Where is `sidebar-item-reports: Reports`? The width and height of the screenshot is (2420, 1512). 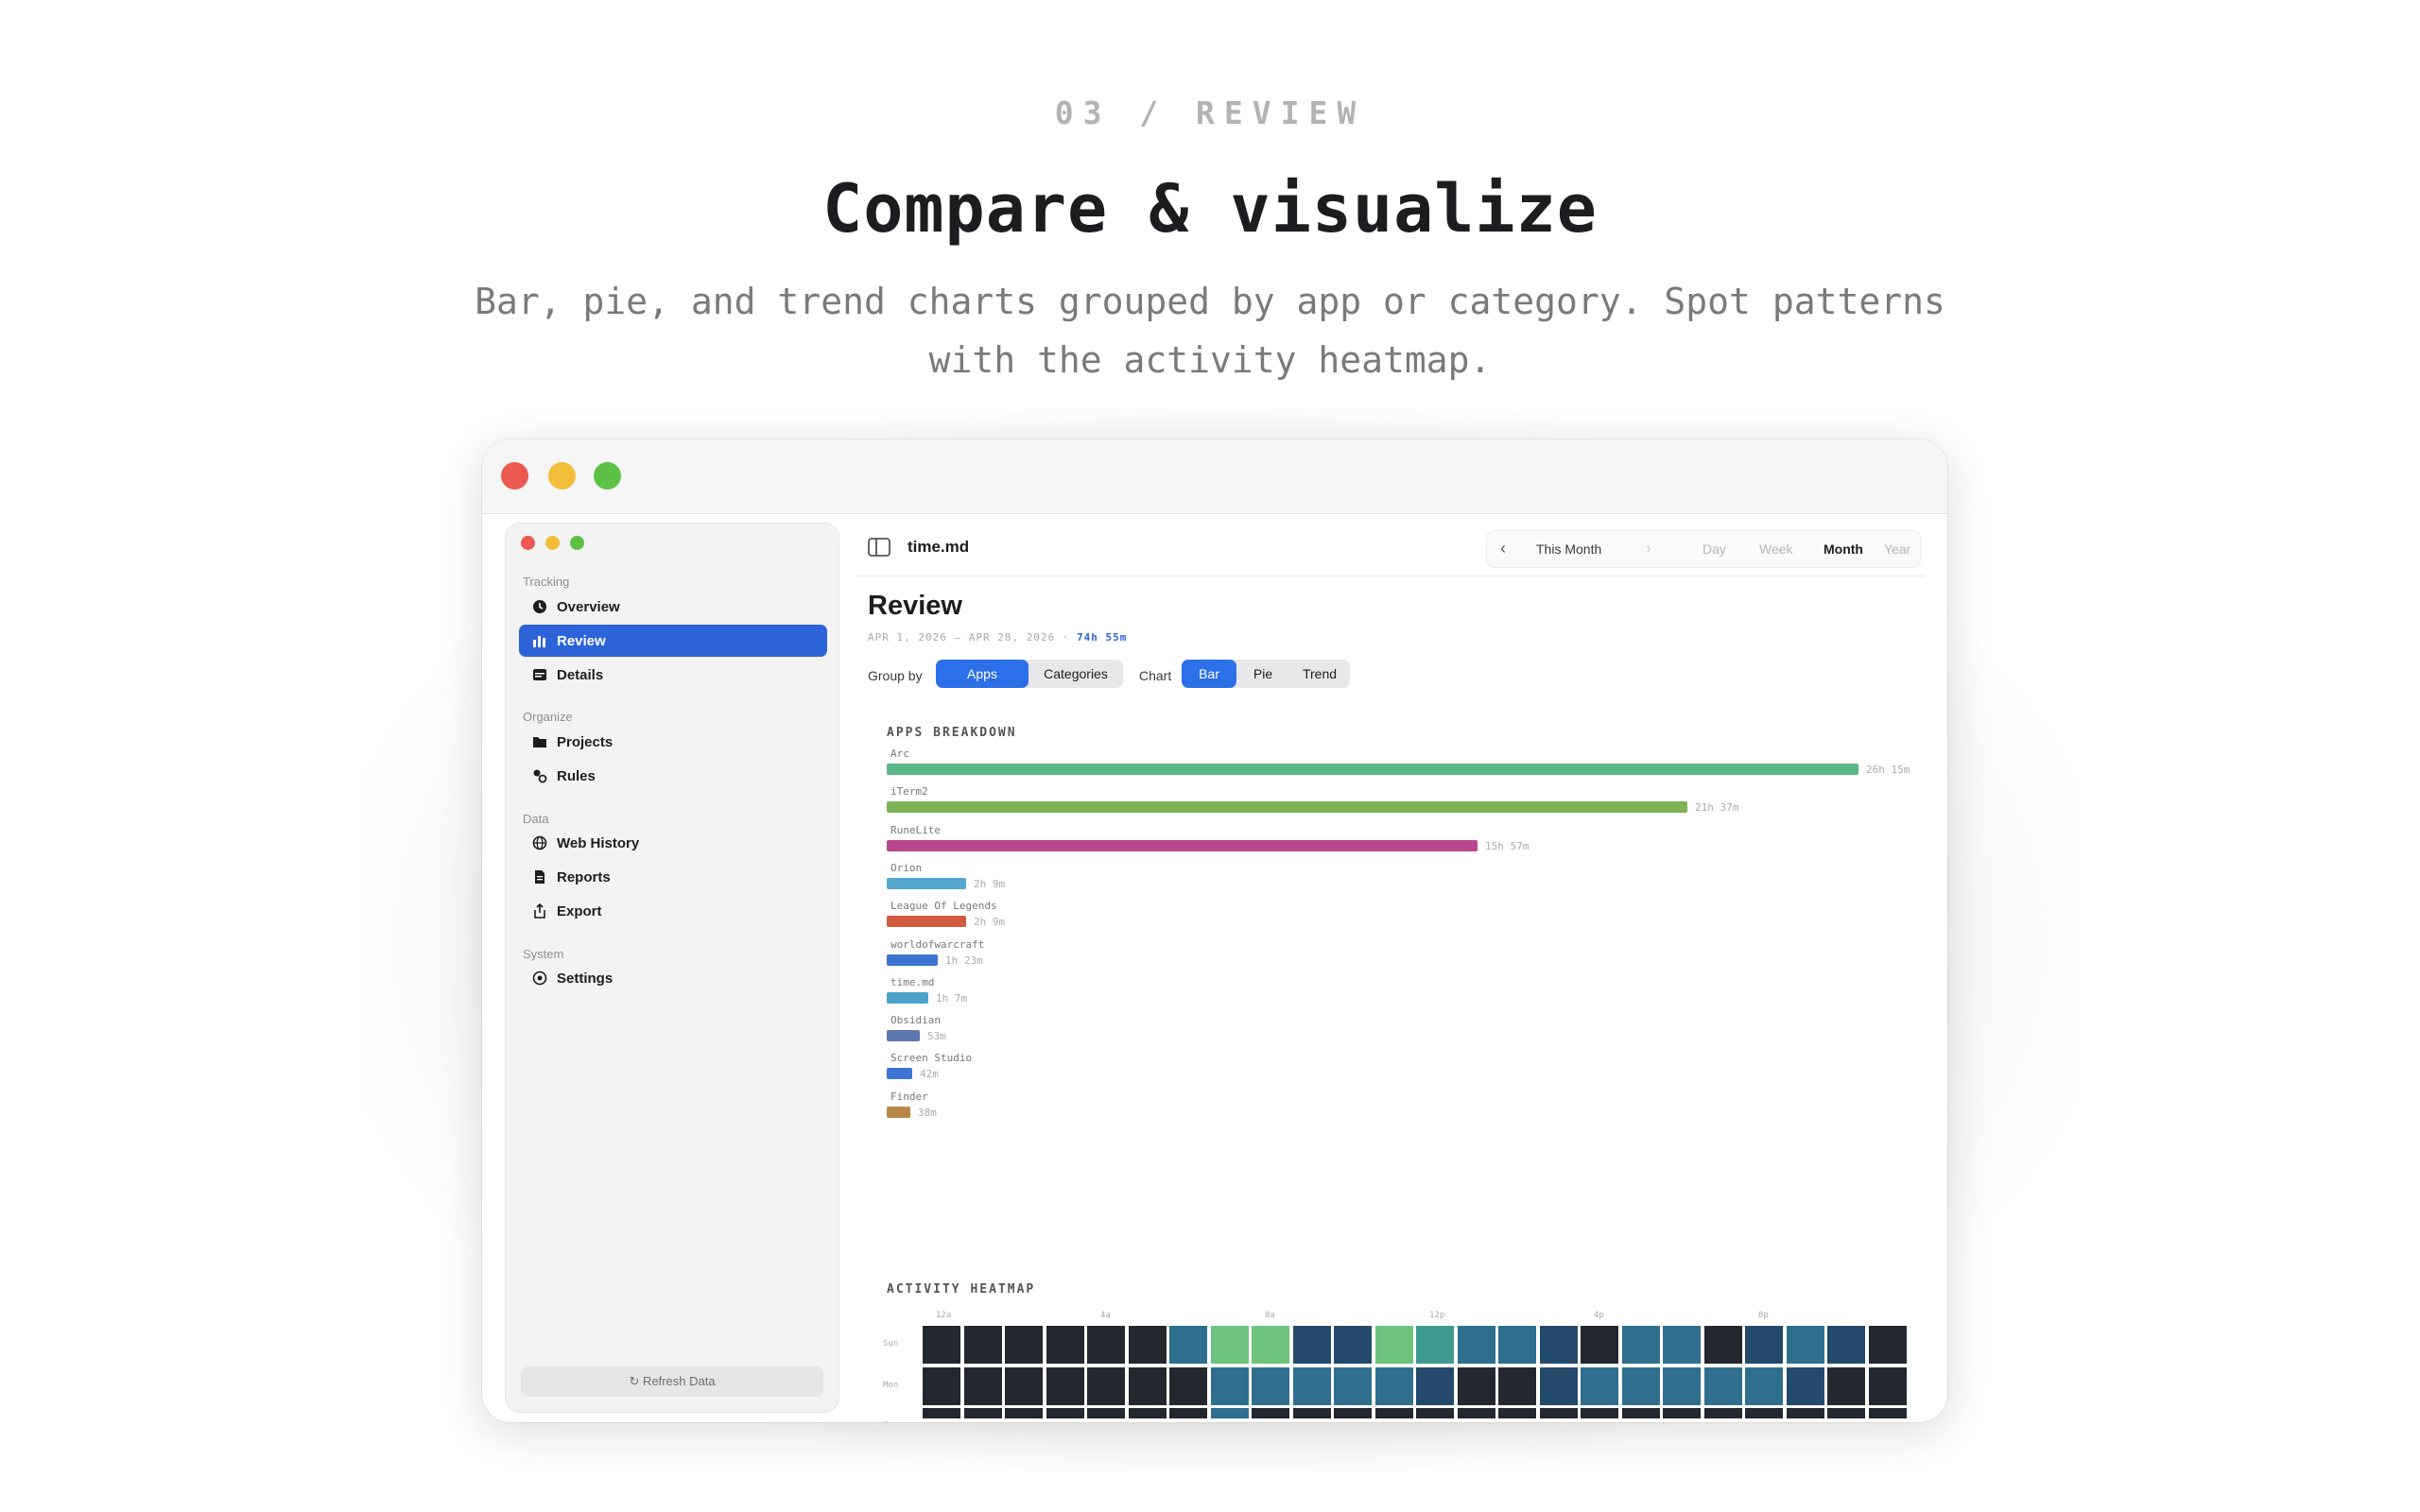 sidebar-item-reports: Reports is located at coordinates (673, 877).